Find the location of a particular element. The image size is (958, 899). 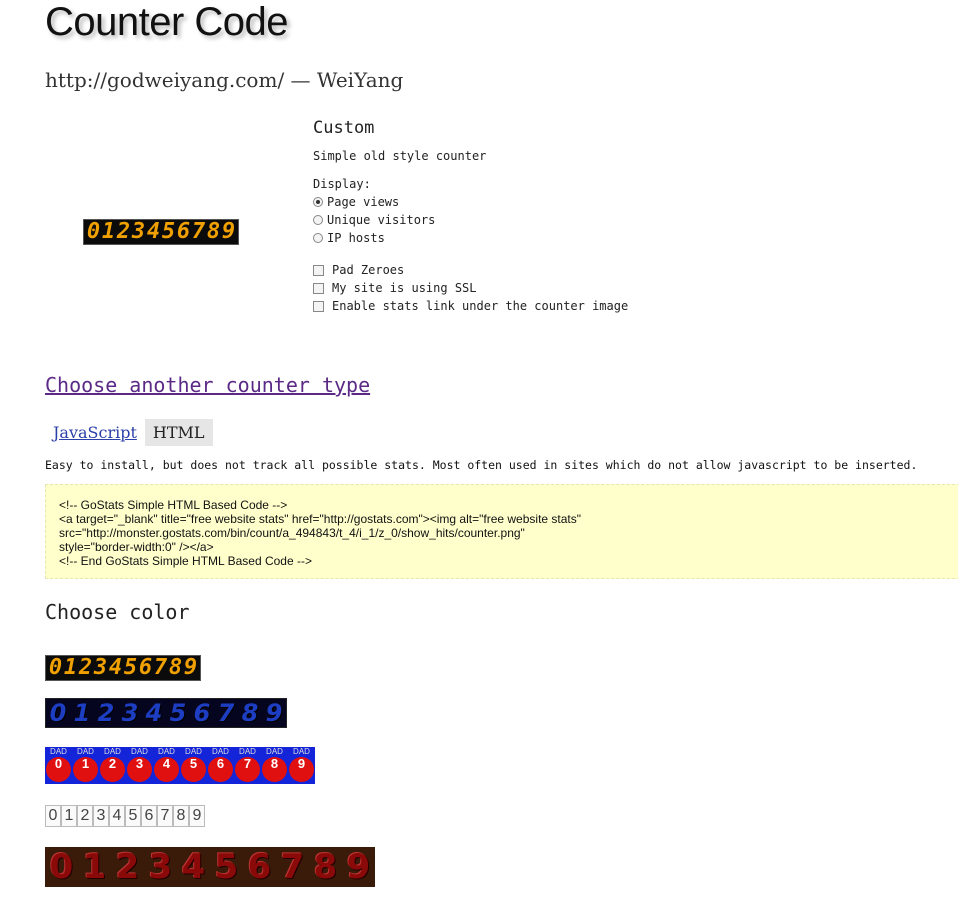

checkbox-ssl: My site is using SSL is located at coordinates (470, 288).